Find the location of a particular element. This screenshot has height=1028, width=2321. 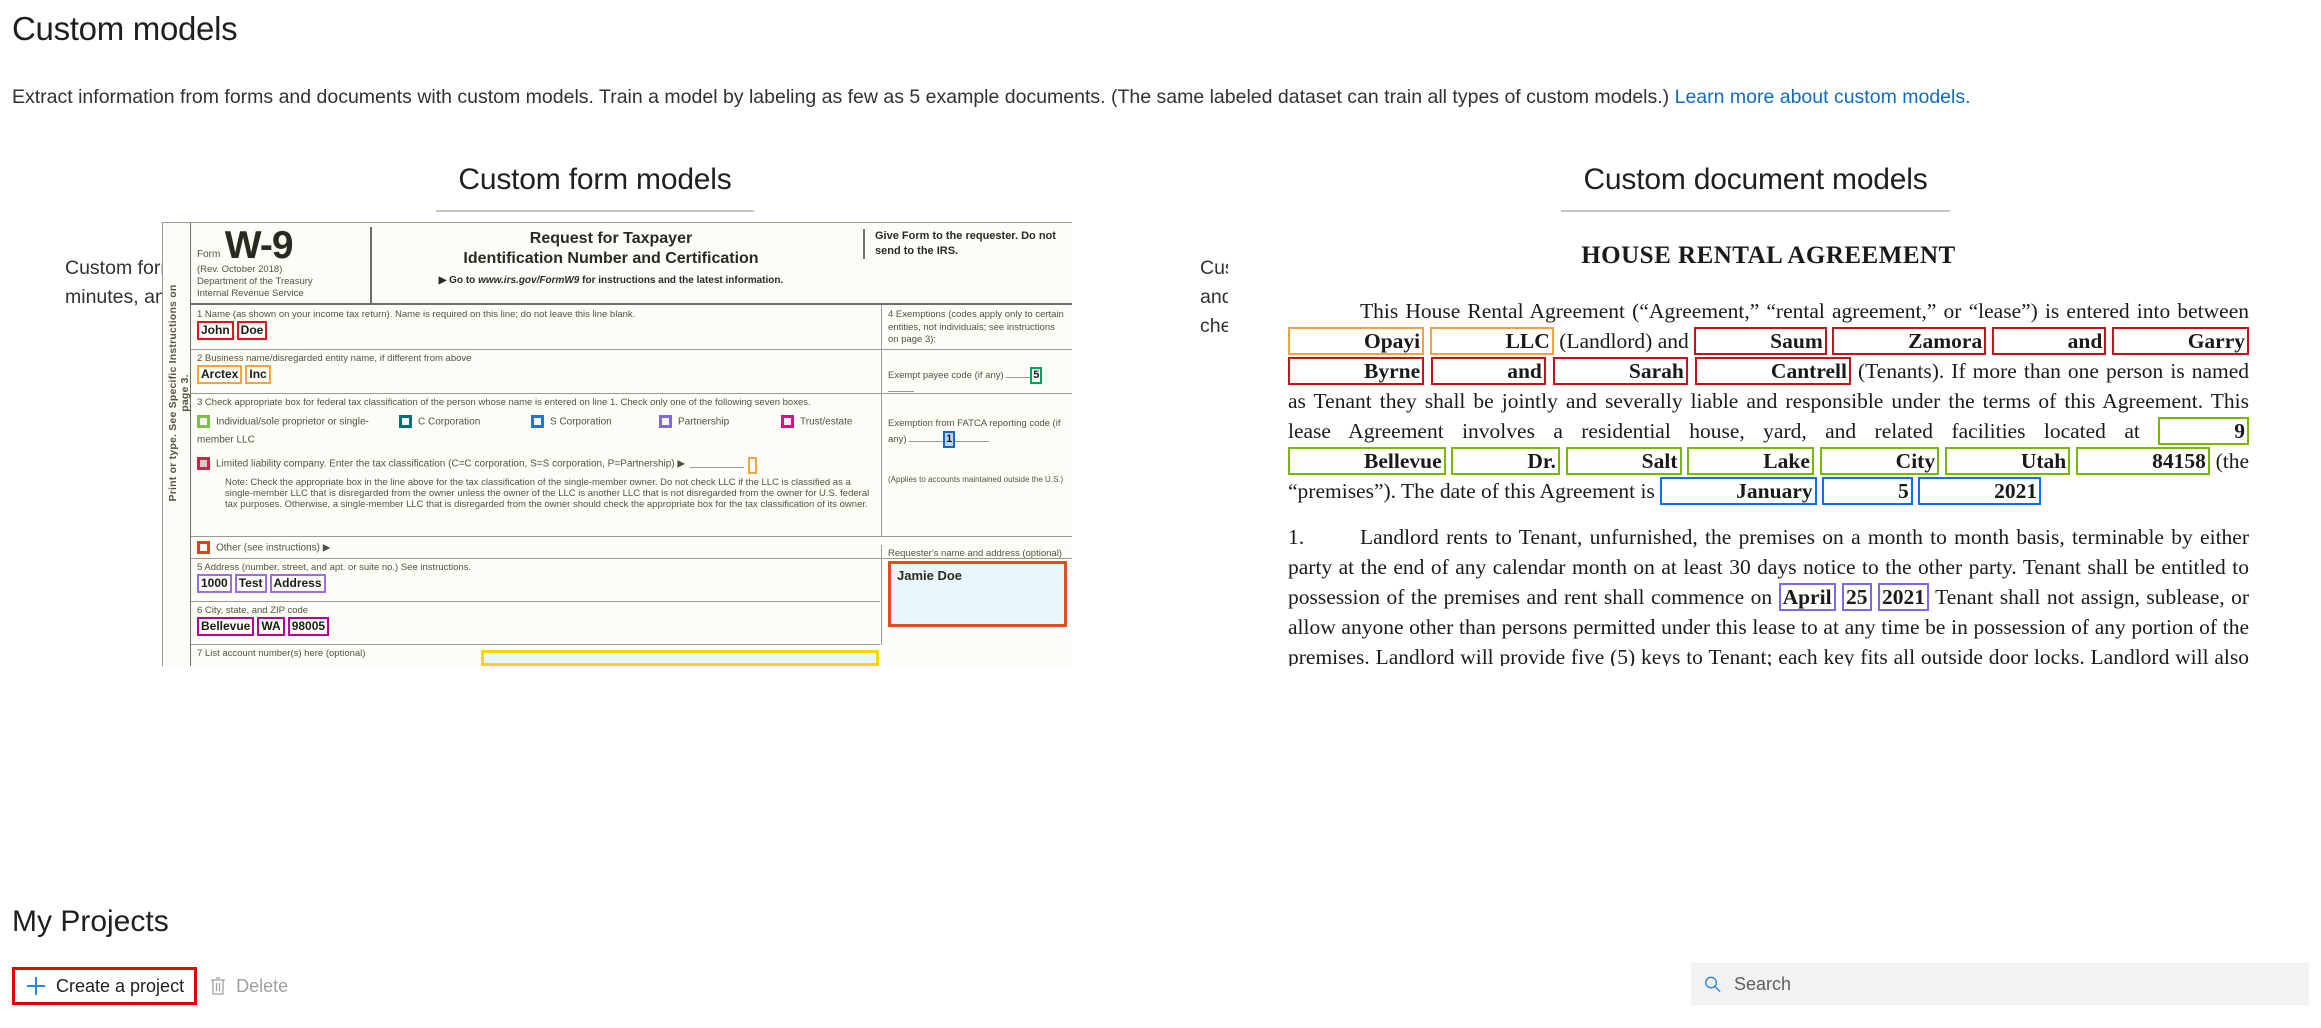

rental-landlord-tag: LLC is located at coordinates (1491, 341).